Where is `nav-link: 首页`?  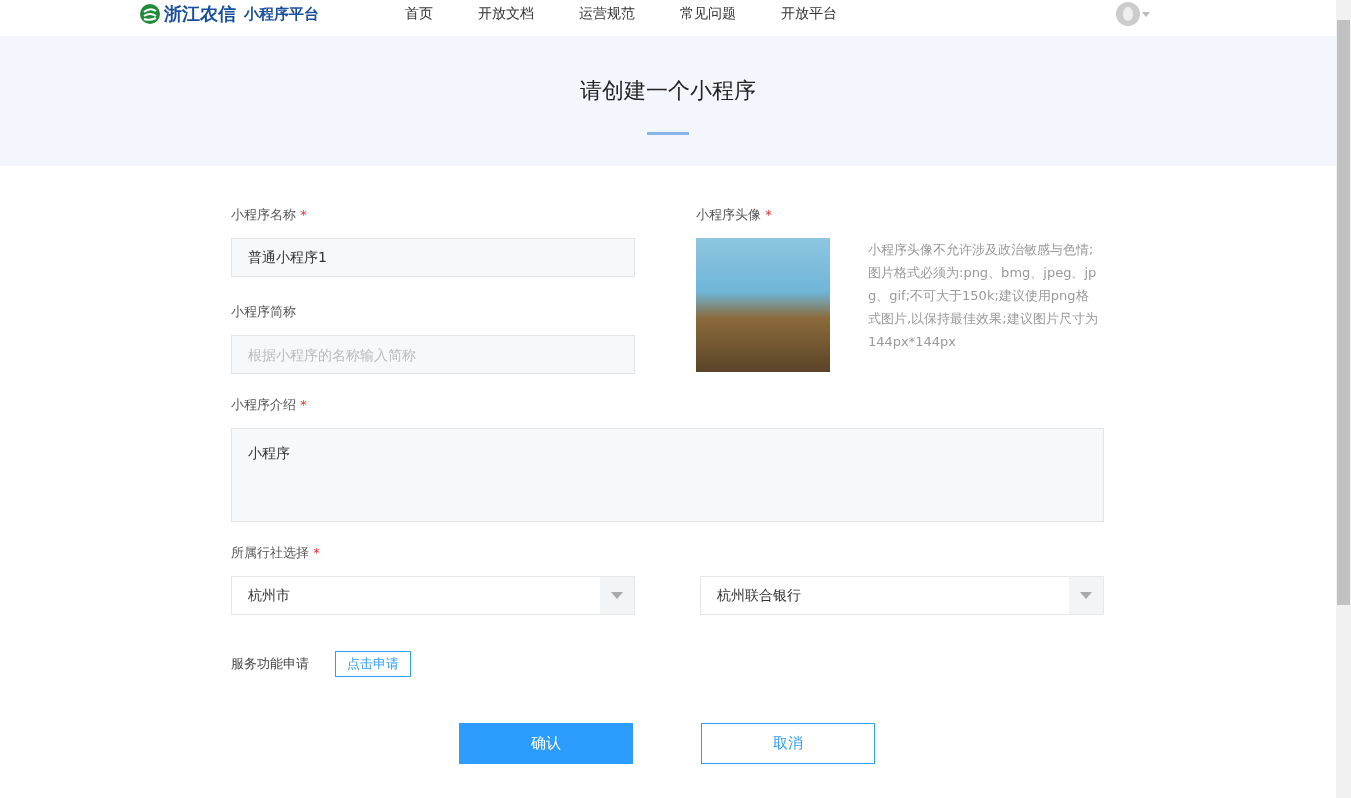
nav-link: 首页 is located at coordinates (419, 14).